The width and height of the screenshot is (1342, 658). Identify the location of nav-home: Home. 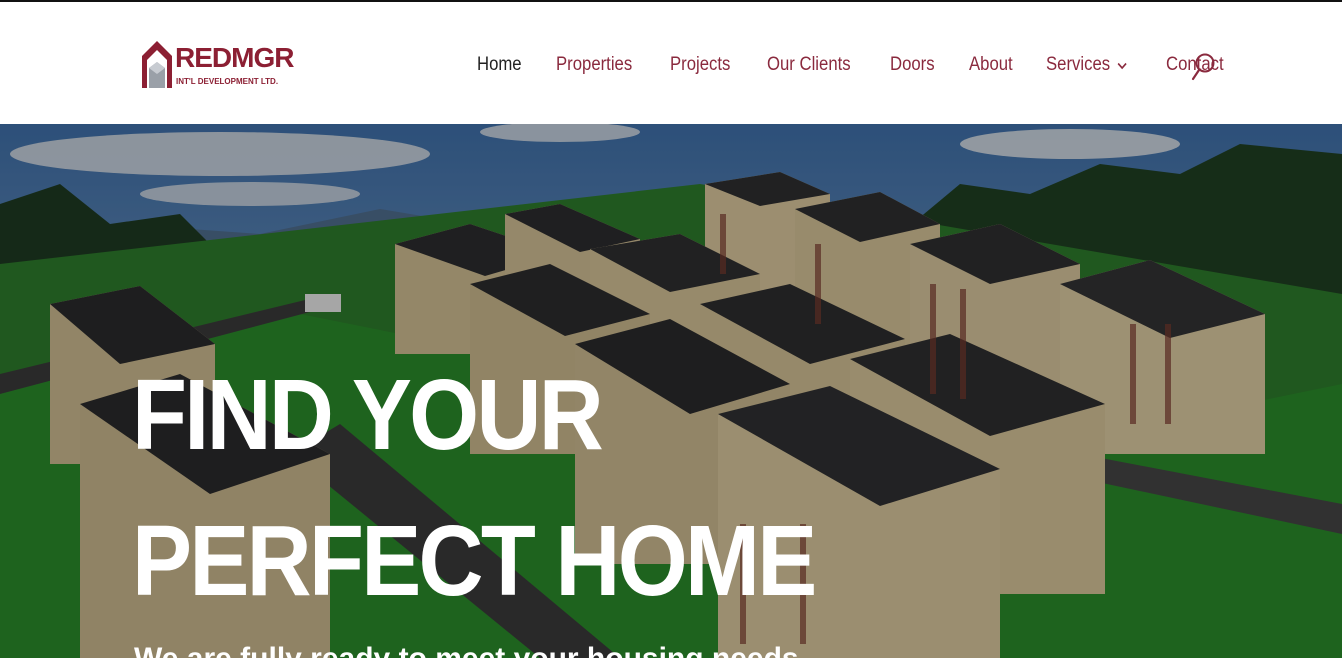
(499, 65).